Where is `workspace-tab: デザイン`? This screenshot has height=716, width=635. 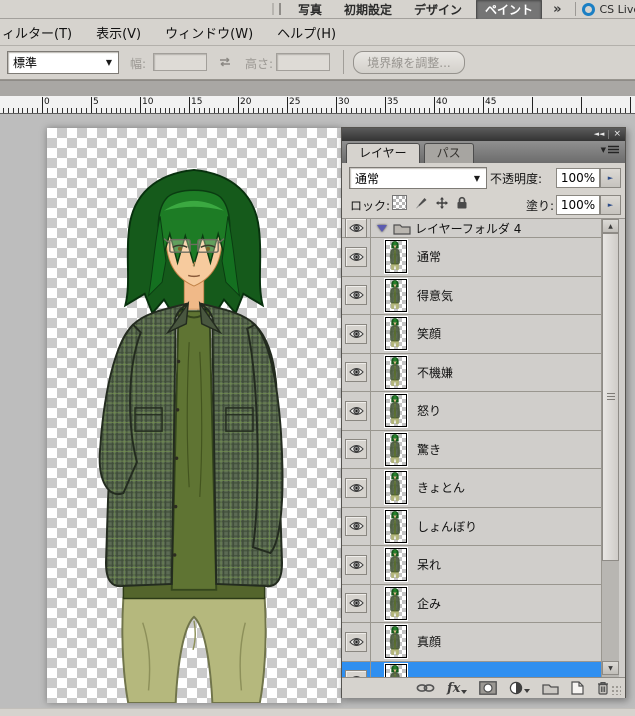 workspace-tab: デザイン is located at coordinates (438, 9).